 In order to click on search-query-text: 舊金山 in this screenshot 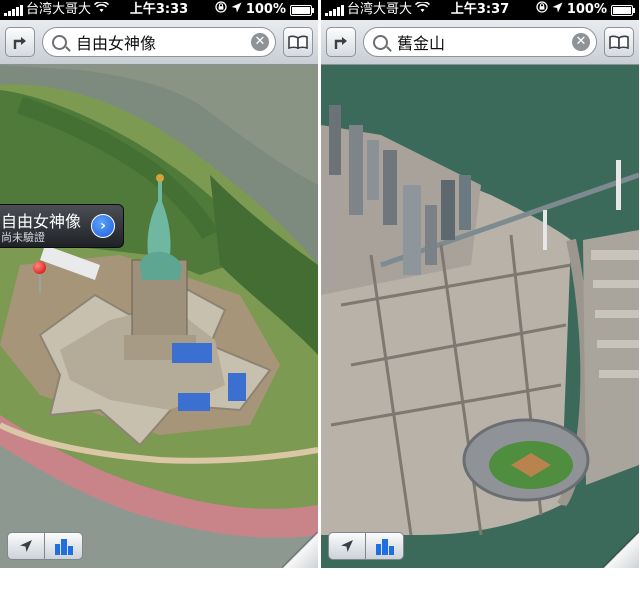, I will do `click(421, 43)`.